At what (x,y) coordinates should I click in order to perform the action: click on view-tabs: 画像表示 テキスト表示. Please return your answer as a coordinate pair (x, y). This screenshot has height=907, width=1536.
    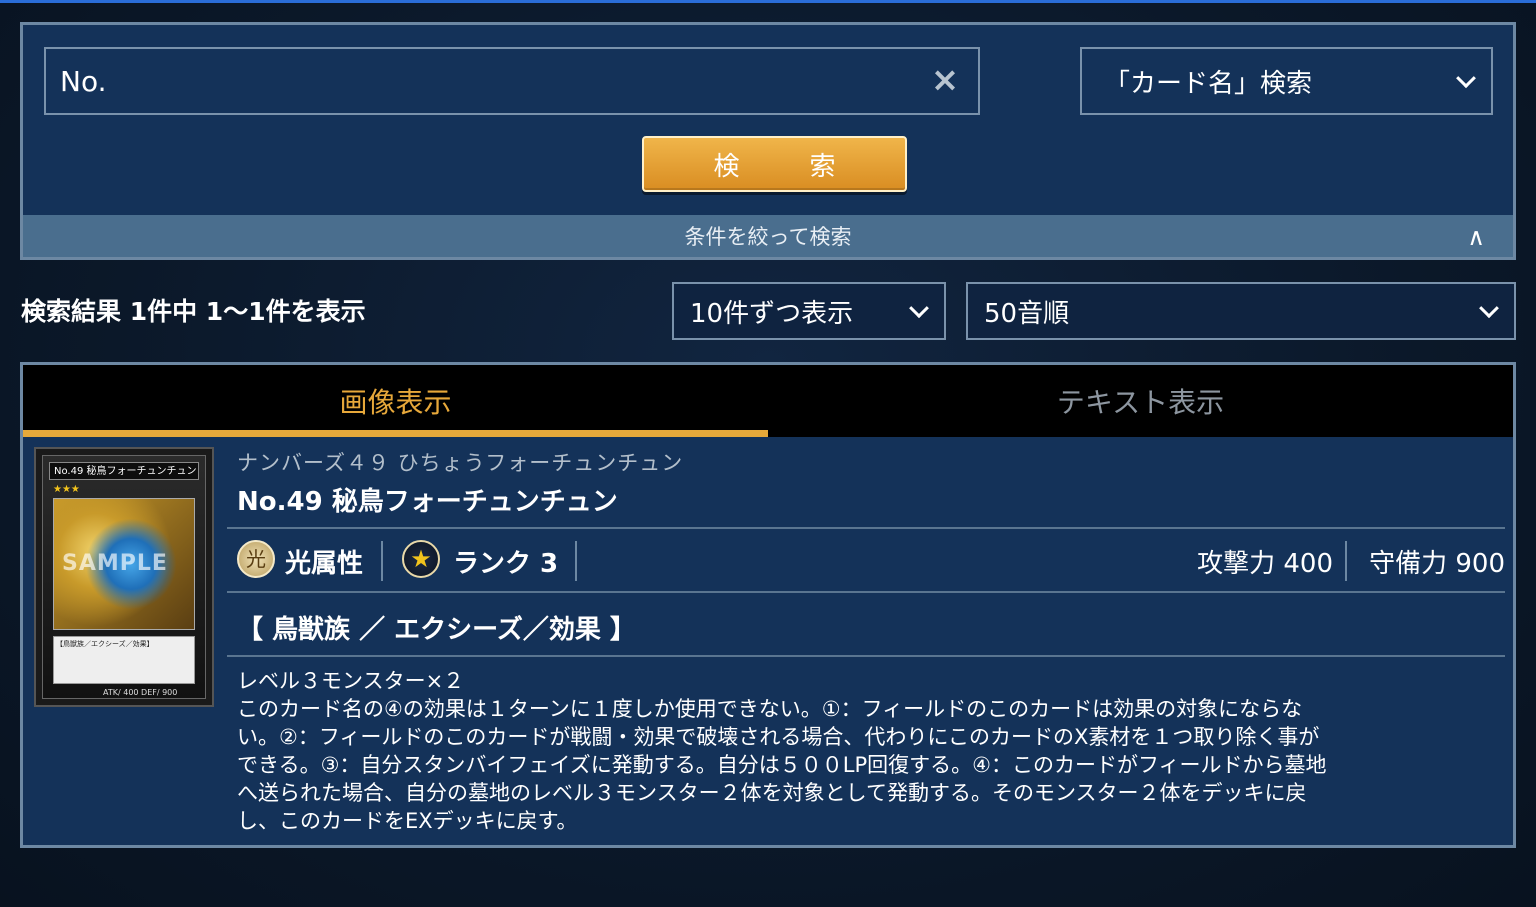
    Looking at the image, I should click on (768, 401).